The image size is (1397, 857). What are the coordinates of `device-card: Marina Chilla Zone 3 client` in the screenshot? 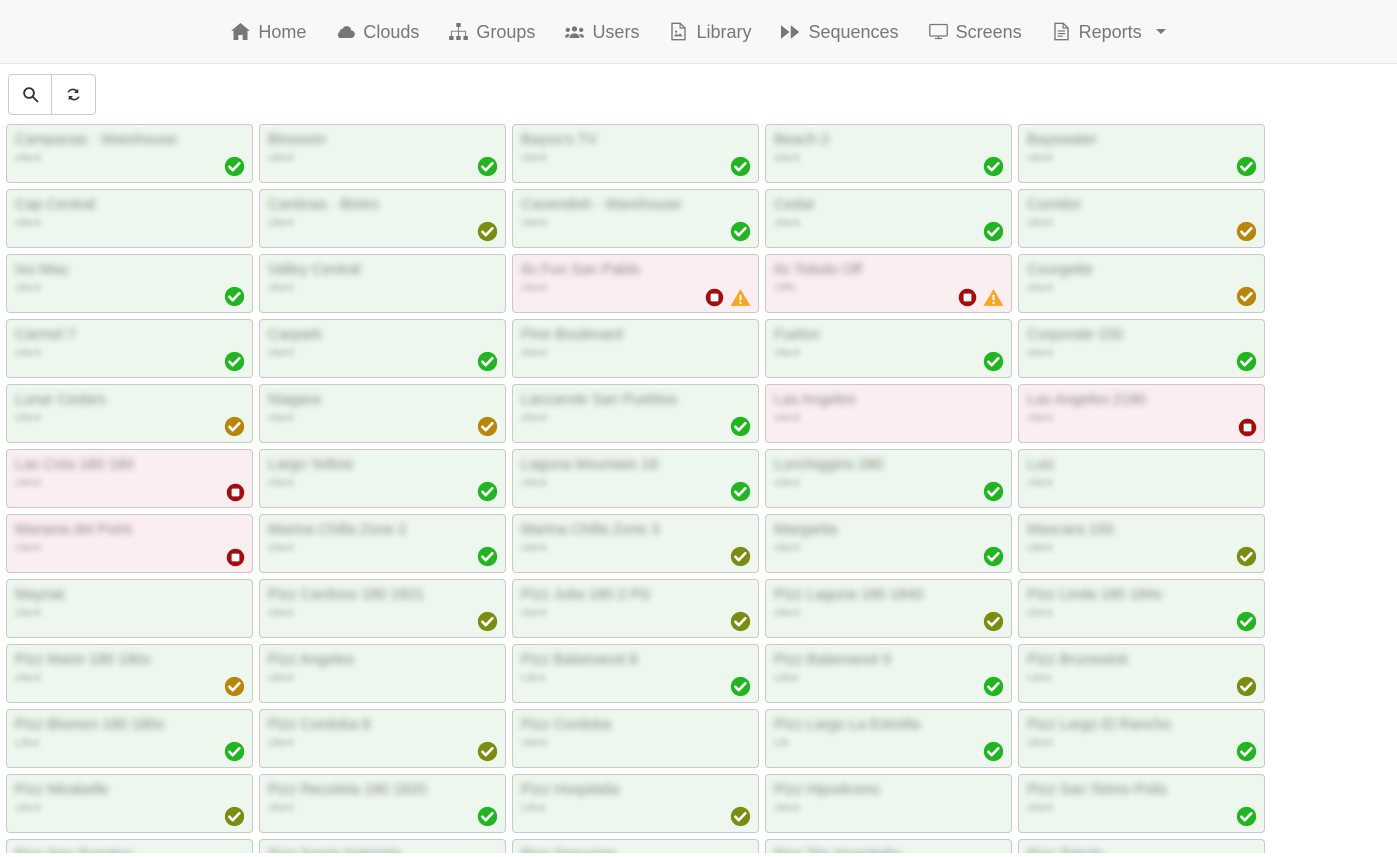 It's located at (635, 543).